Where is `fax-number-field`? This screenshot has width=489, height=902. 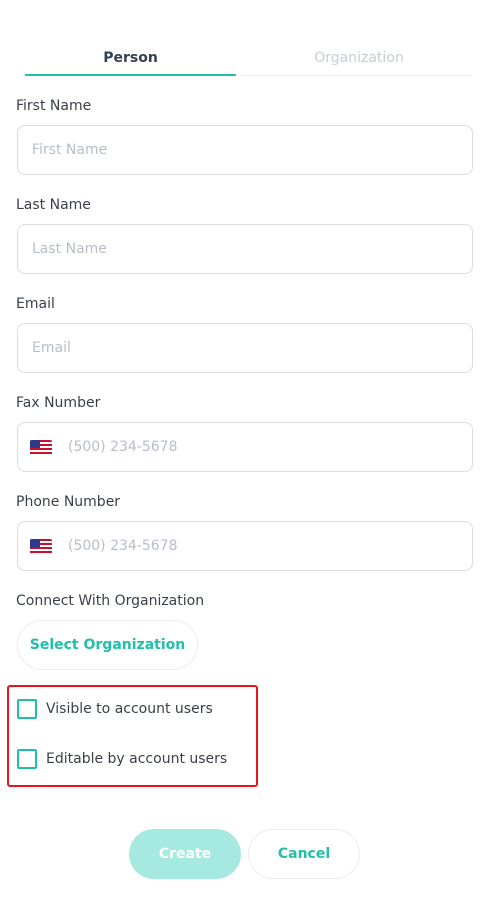 fax-number-field is located at coordinates (245, 447).